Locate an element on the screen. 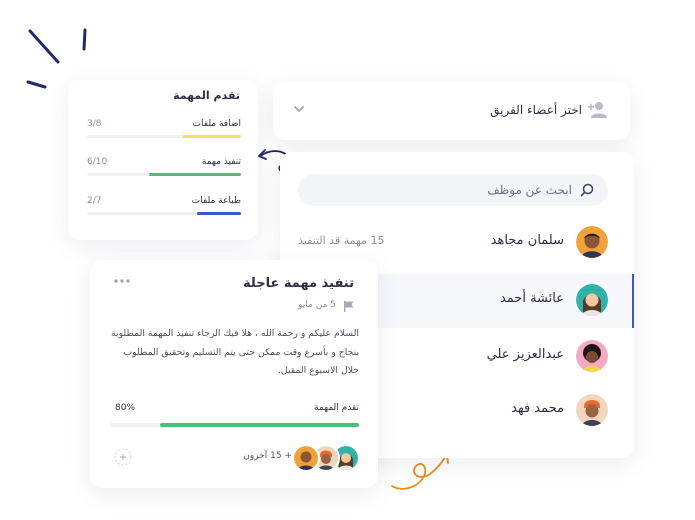 This screenshot has width=695, height=520. progress-count: 6/10 is located at coordinates (97, 162).